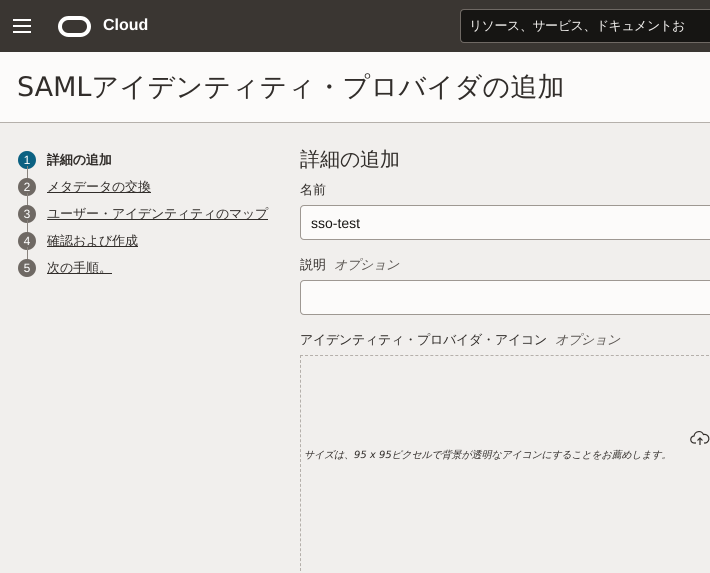  Describe the element at coordinates (27, 267) in the screenshot. I see `step-number: 5` at that location.